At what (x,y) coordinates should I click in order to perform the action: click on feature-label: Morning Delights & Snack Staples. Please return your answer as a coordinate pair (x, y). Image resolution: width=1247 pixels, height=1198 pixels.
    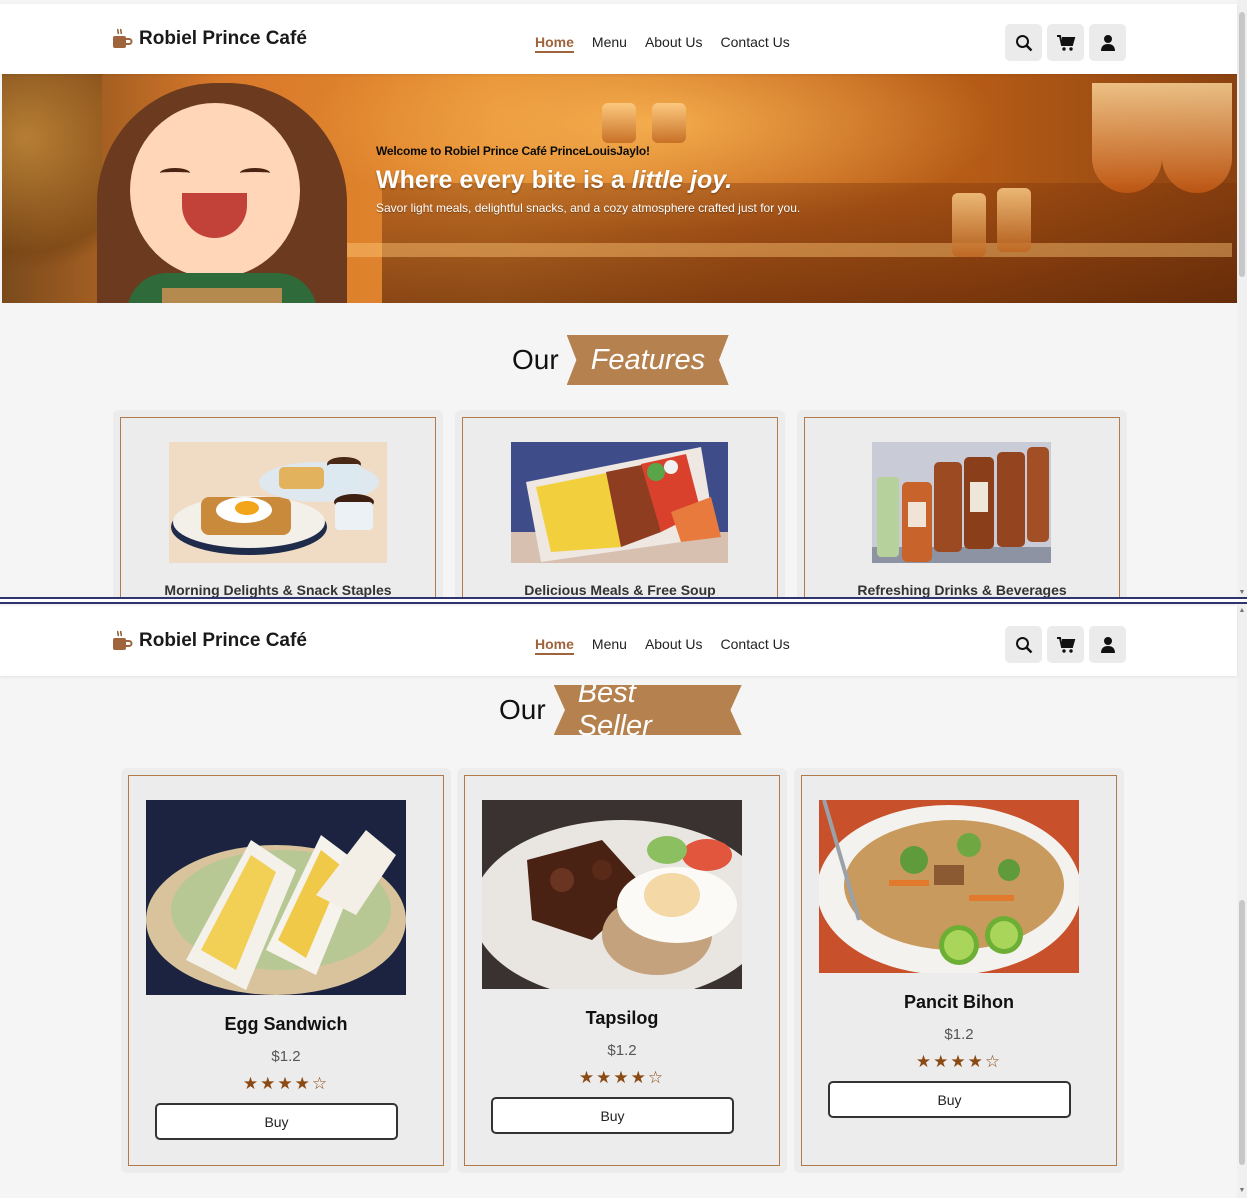
    Looking at the image, I should click on (278, 590).